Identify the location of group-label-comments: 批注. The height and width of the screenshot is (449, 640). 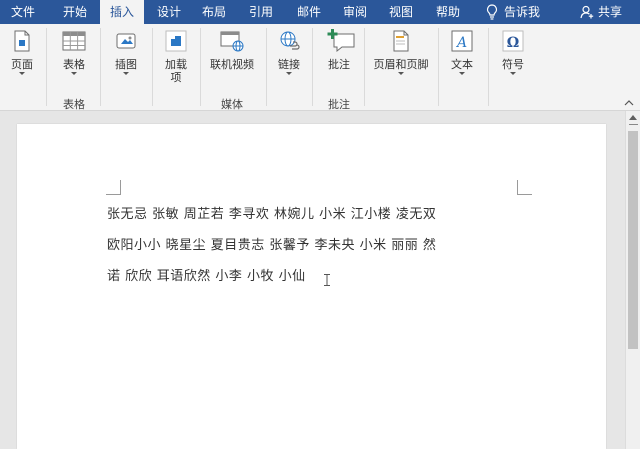
(339, 104).